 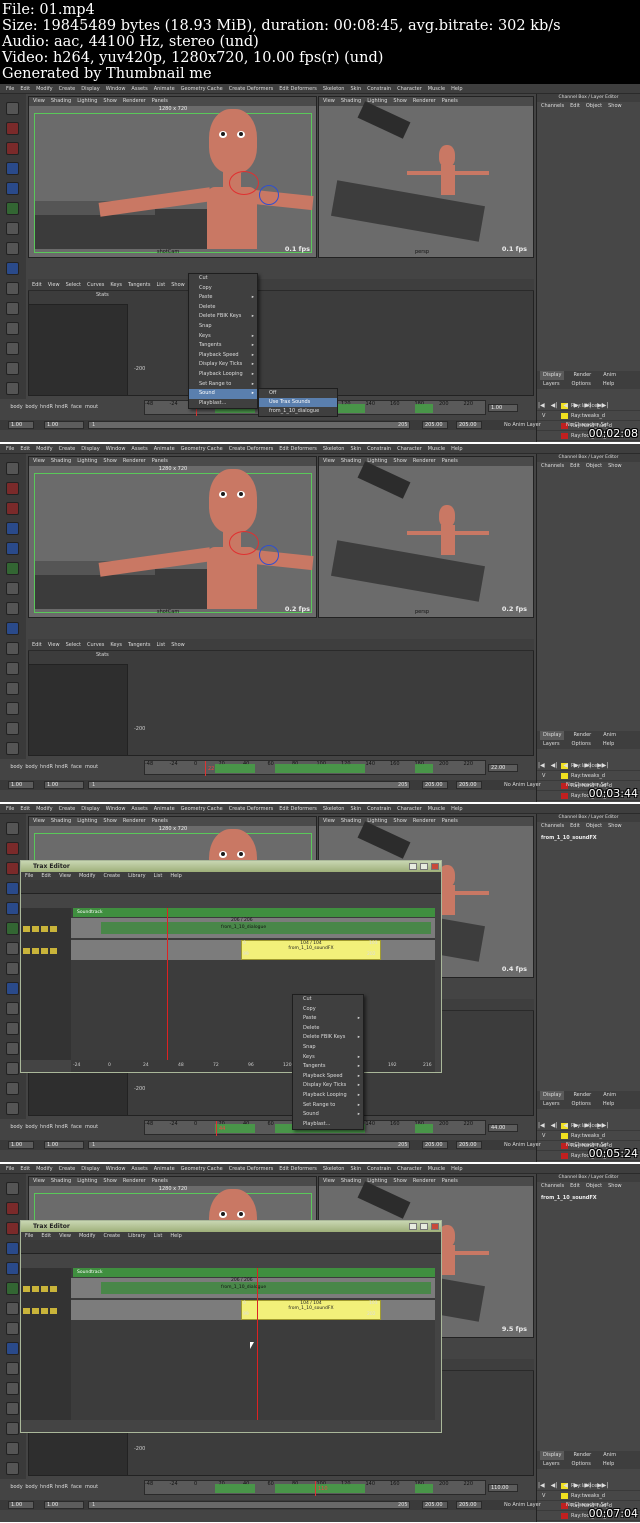 What do you see at coordinates (158, 876) in the screenshot?
I see `trax-menu-list: List` at bounding box center [158, 876].